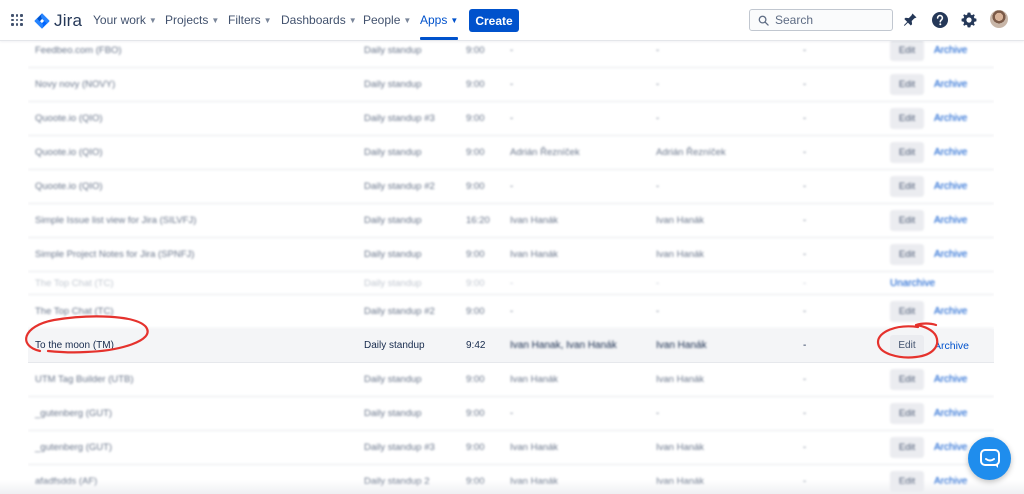 The width and height of the screenshot is (1024, 494). I want to click on nav-projects: Projects ▼, so click(192, 20).